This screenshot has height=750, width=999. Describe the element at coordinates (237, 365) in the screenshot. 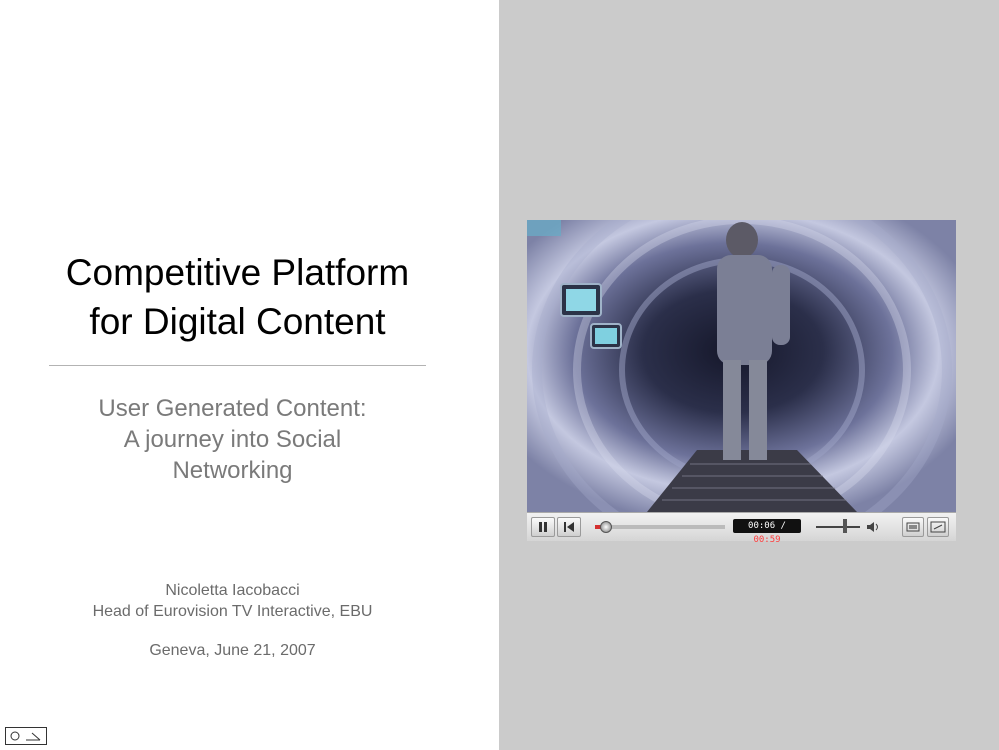

I see `title-divider` at that location.